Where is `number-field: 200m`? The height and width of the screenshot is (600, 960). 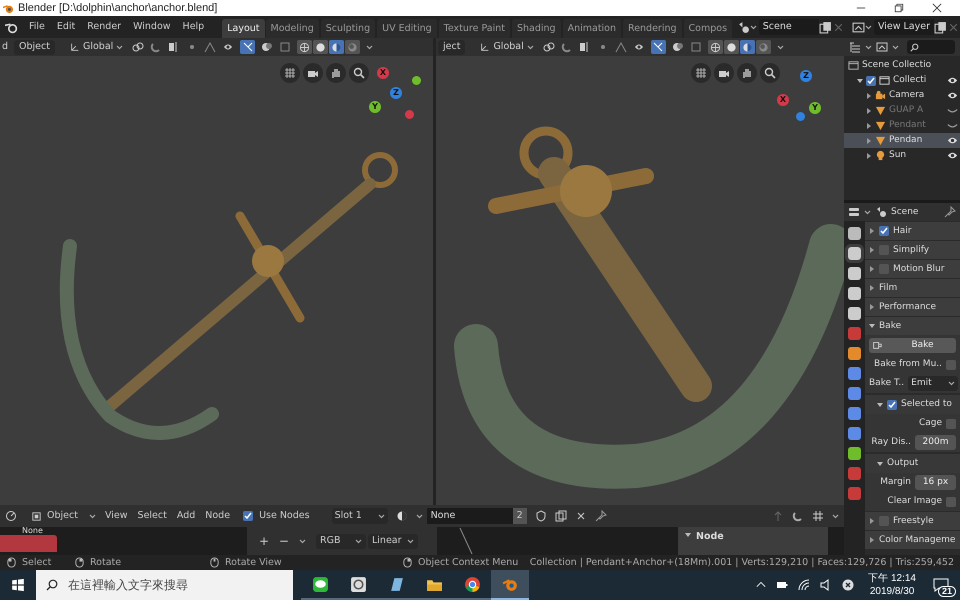
number-field: 200m is located at coordinates (935, 442).